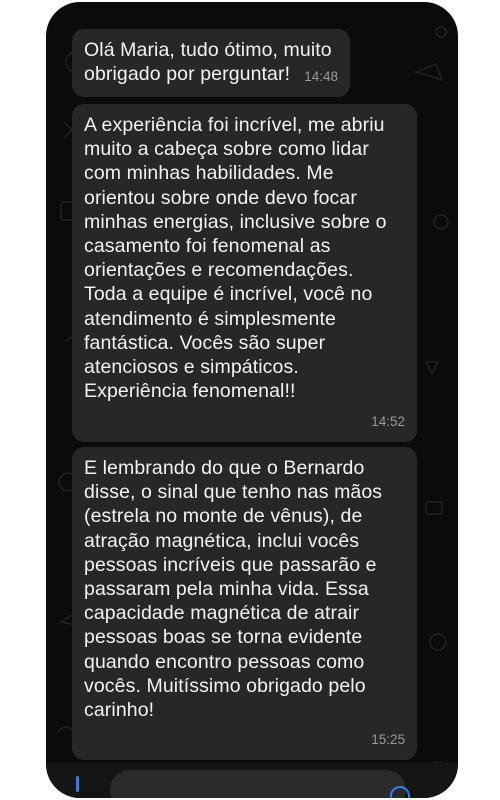  Describe the element at coordinates (388, 739) in the screenshot. I see `message-timestamp: 15:25` at that location.